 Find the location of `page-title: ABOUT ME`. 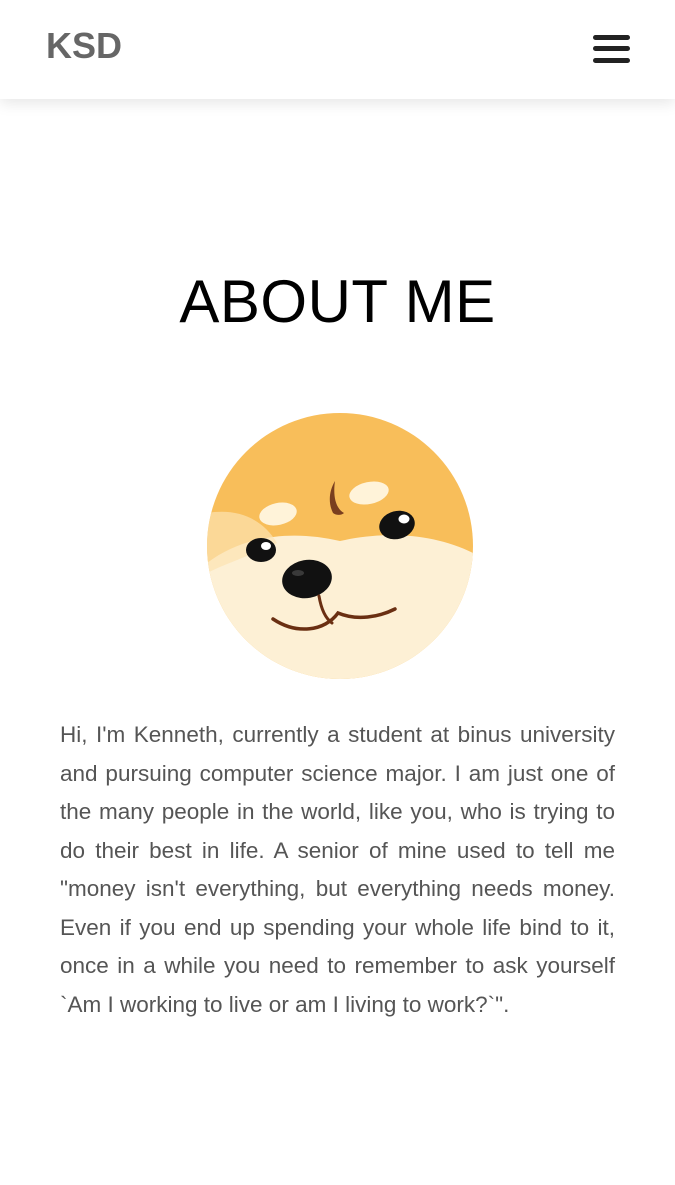

page-title: ABOUT ME is located at coordinates (337, 301).